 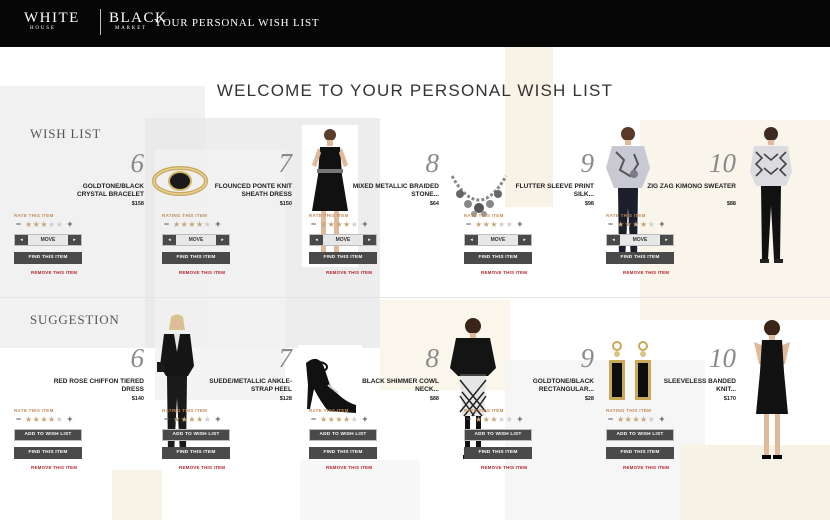 What do you see at coordinates (246, 191) in the screenshot?
I see `product-name: FLOUNCED PONTE KNIT SHEATH DRESS` at bounding box center [246, 191].